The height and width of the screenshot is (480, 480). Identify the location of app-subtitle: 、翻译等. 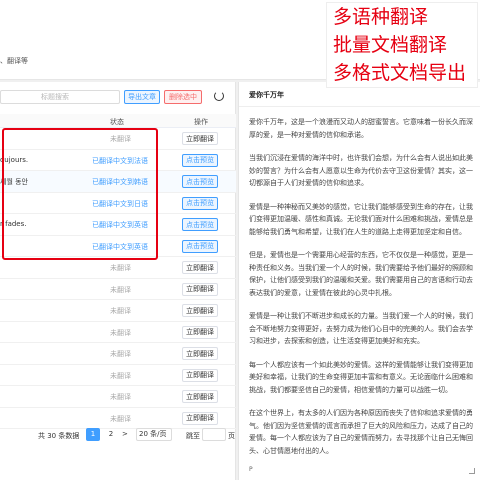
(14, 61).